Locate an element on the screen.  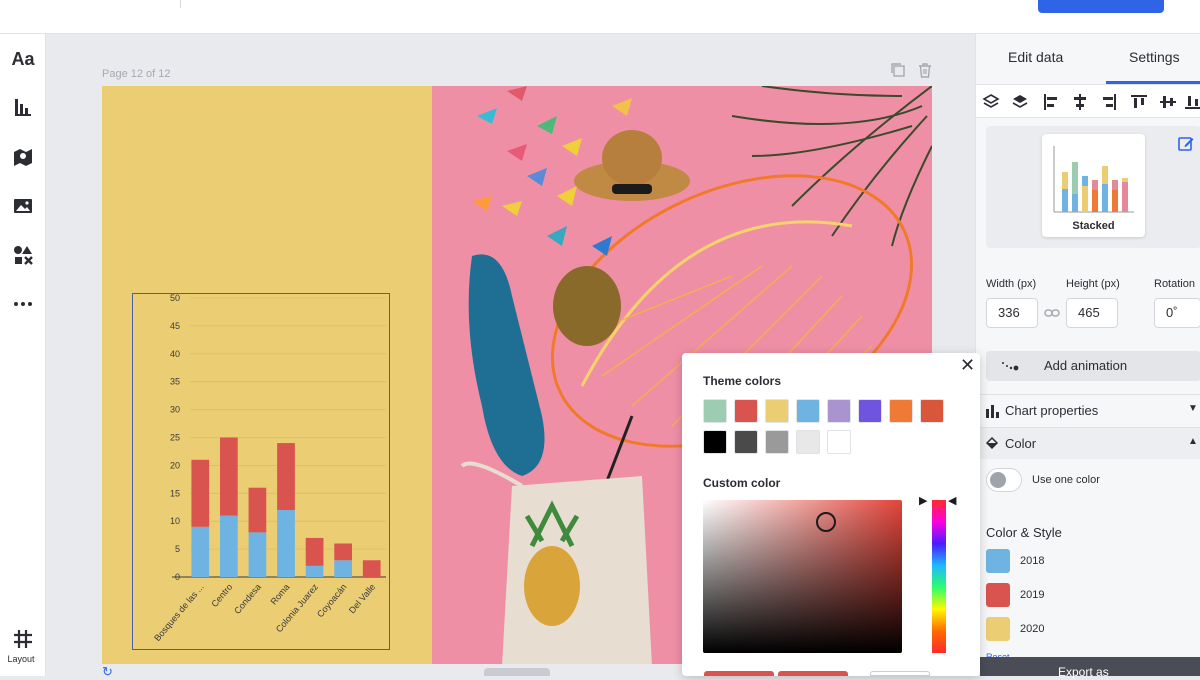
stacked-thumbnail-icon is located at coordinates (1093, 179).